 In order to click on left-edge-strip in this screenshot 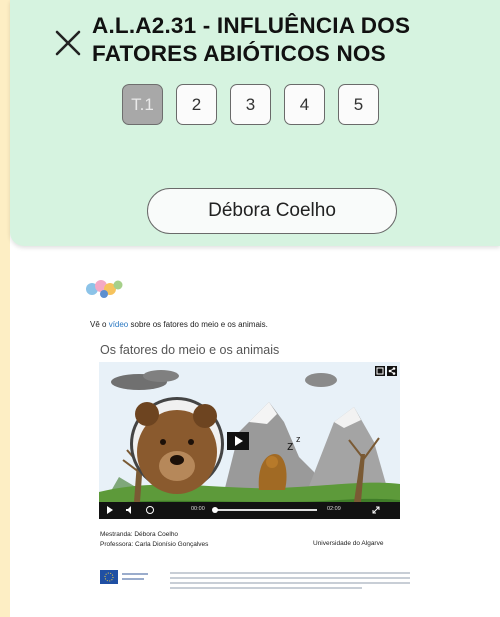, I will do `click(5, 308)`.